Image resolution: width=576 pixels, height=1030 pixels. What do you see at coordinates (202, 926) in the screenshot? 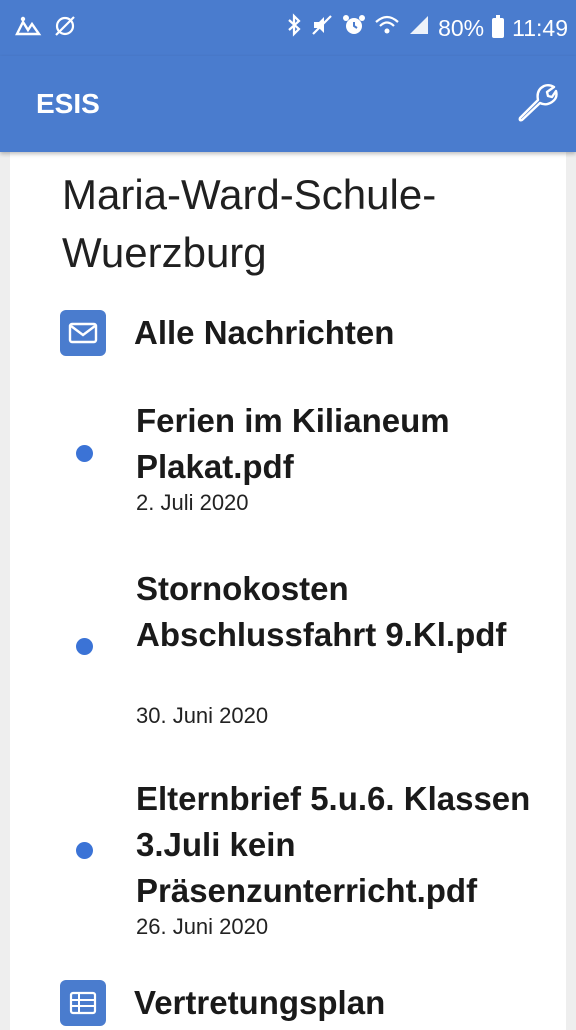
I see `message-date: 26. Juni 2020` at bounding box center [202, 926].